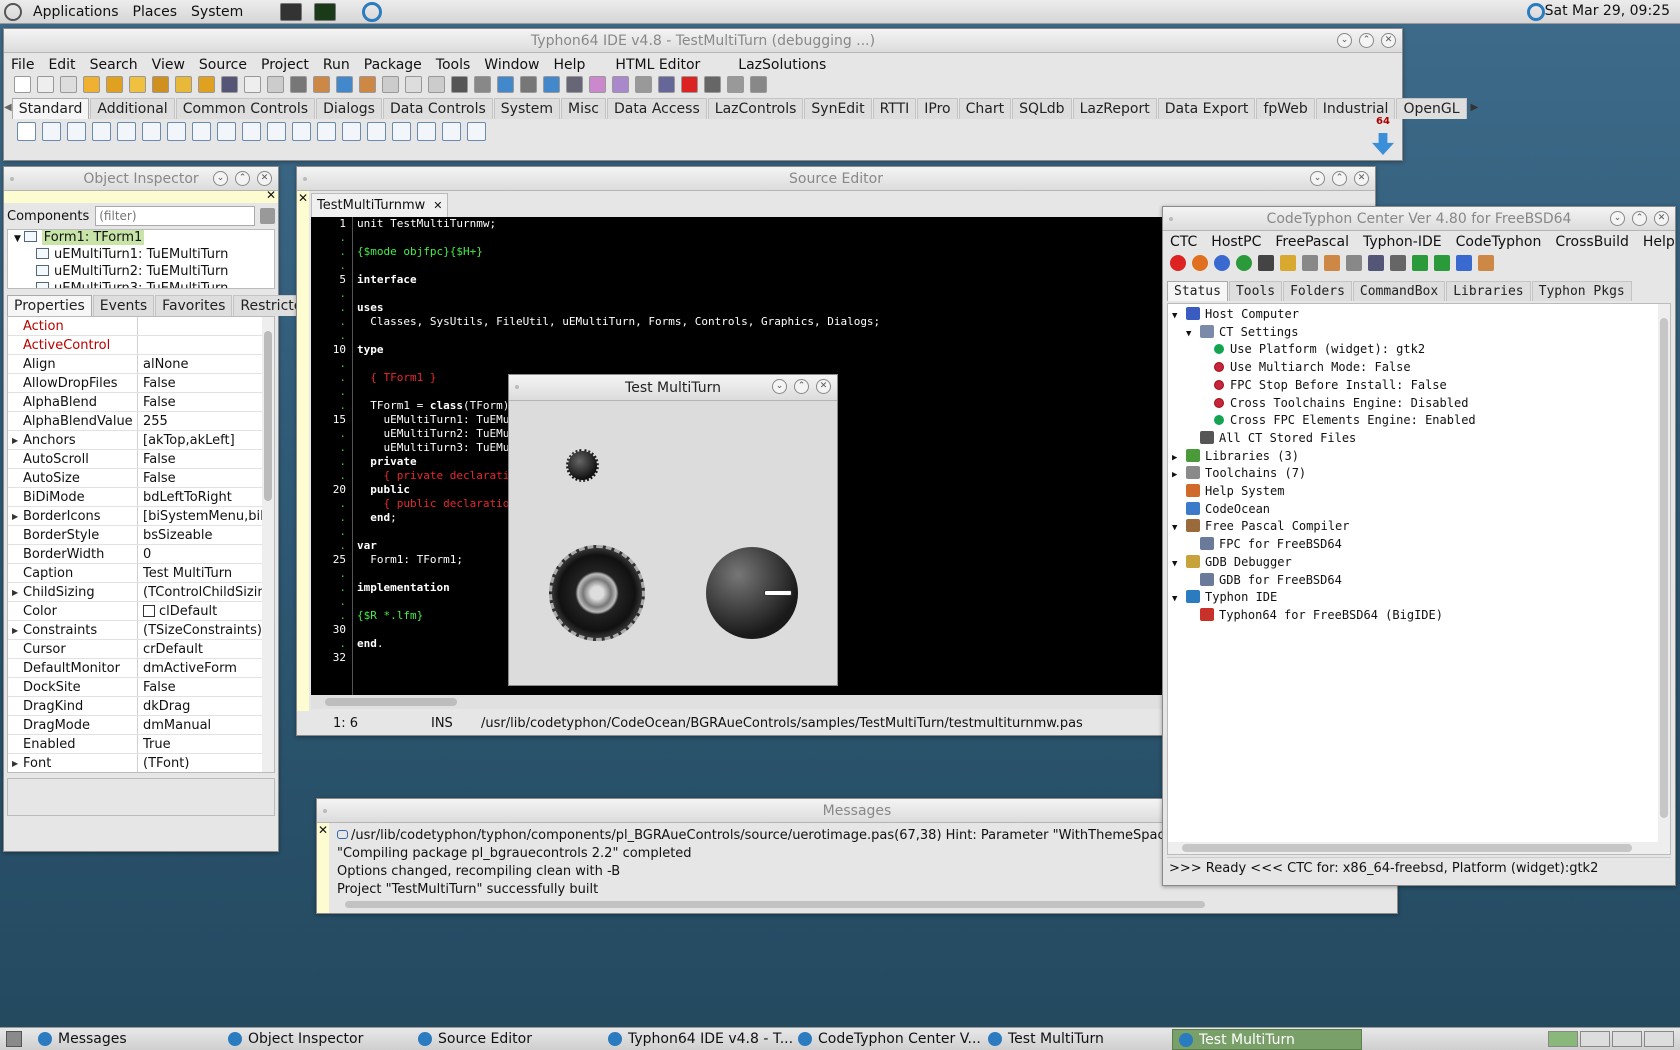 This screenshot has height=1050, width=1680. What do you see at coordinates (570, 65) in the screenshot?
I see `ide-menu-item: Help` at bounding box center [570, 65].